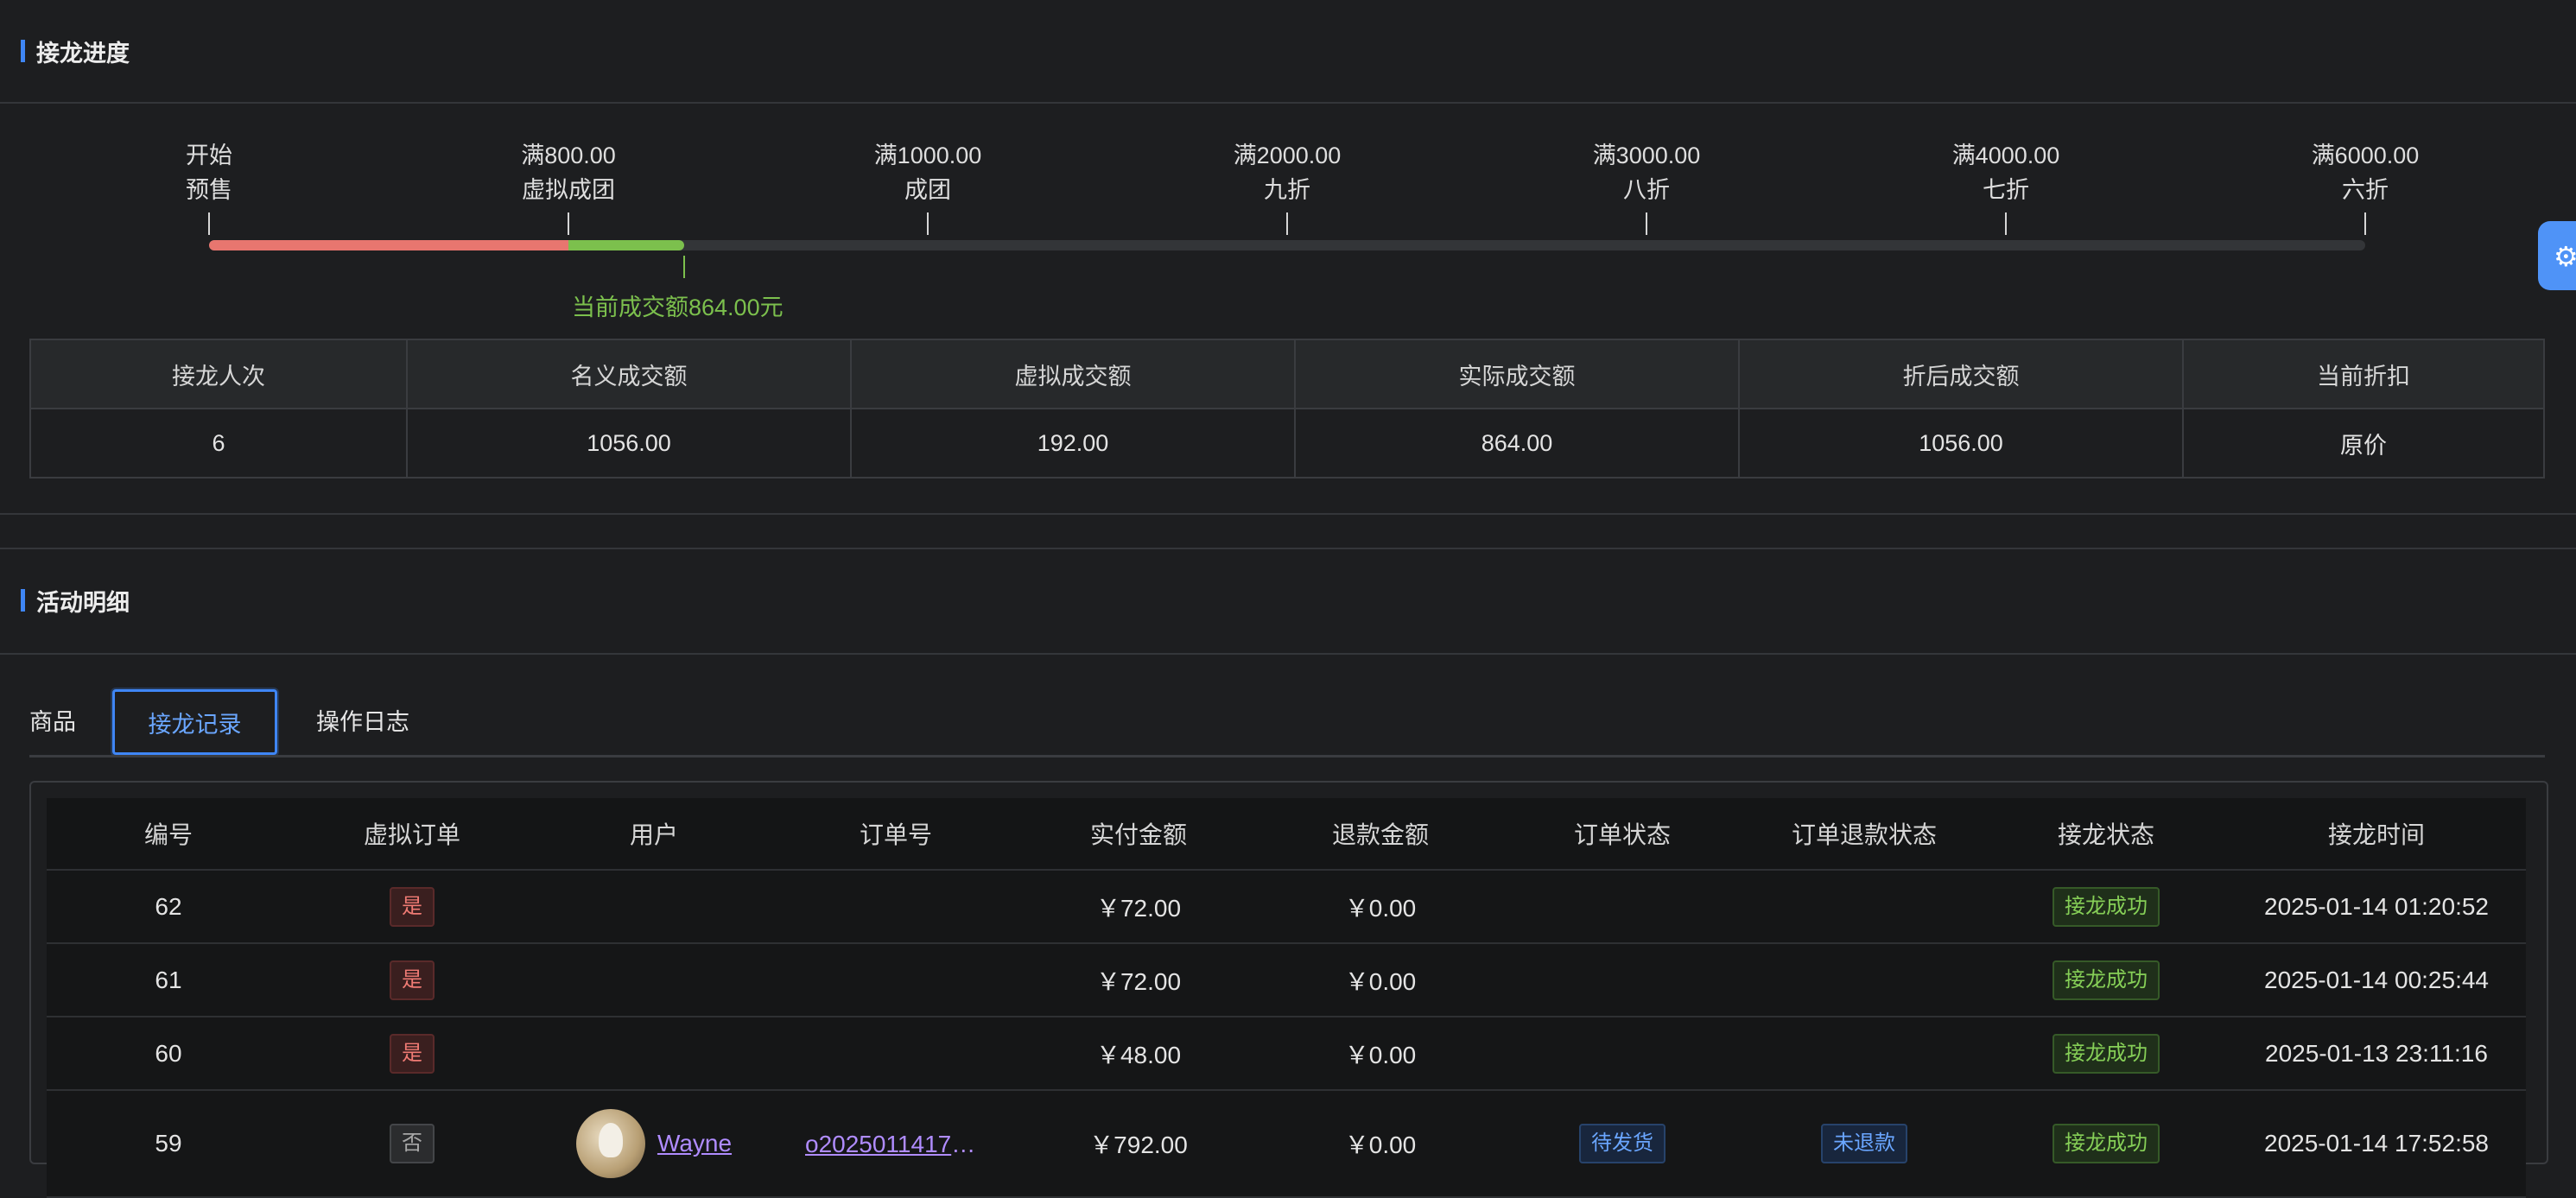 The height and width of the screenshot is (1198, 2576). Describe the element at coordinates (1646, 190) in the screenshot. I see `milestone-desc: 八折` at that location.